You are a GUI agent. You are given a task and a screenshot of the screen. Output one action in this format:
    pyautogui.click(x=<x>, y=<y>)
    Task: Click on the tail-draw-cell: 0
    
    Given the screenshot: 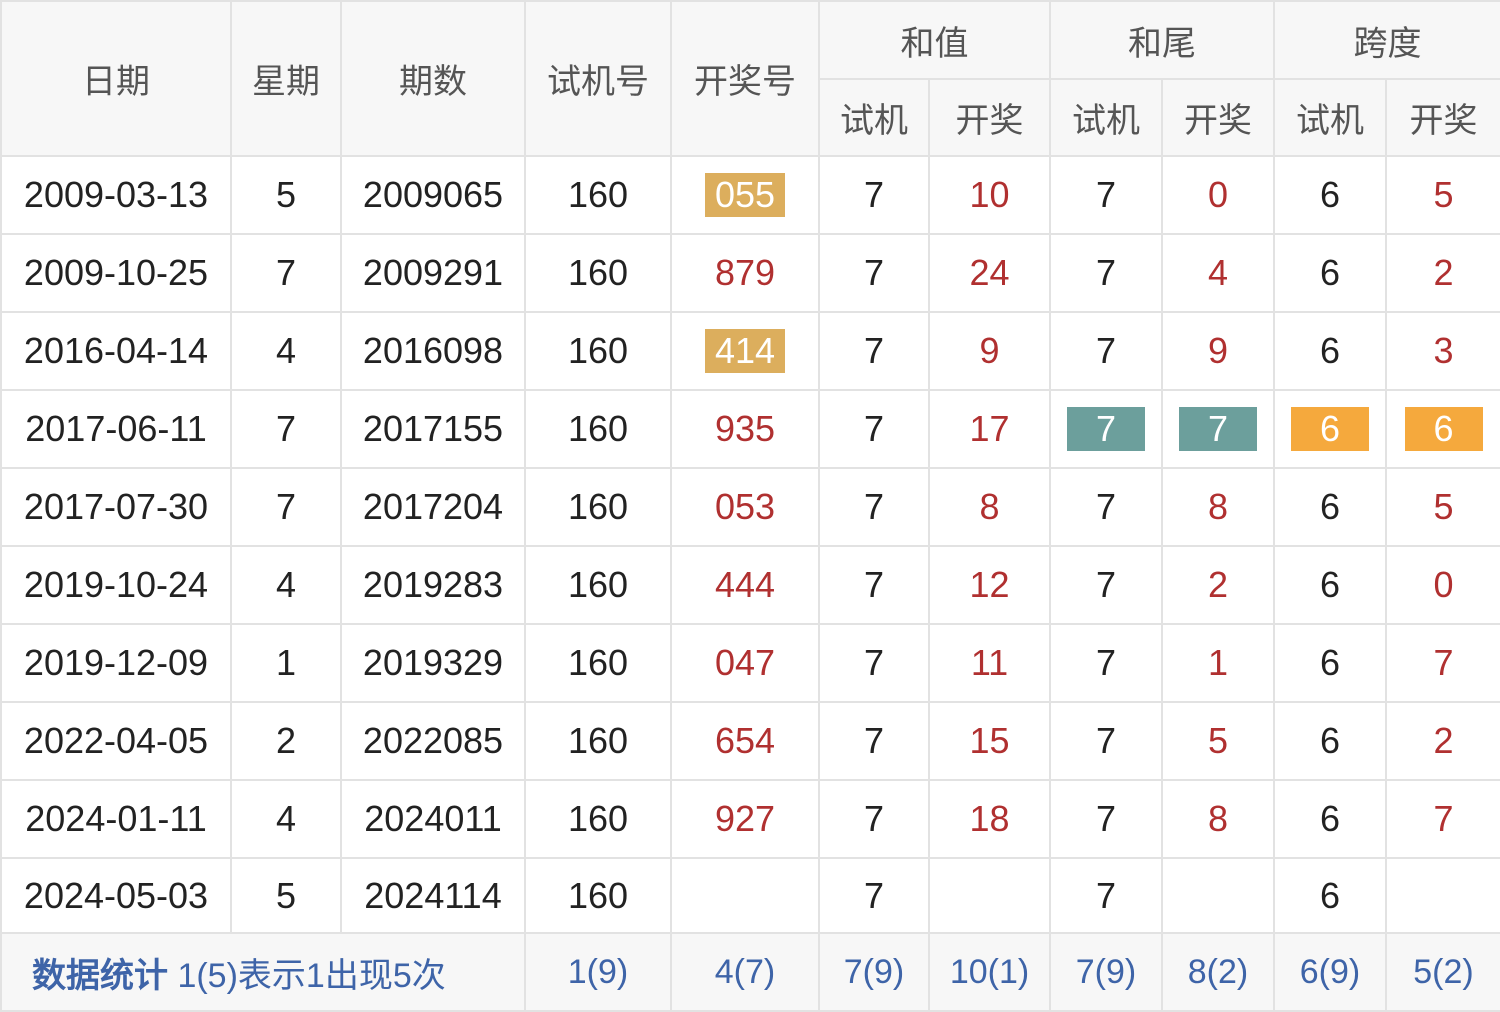 What is the action you would take?
    pyautogui.click(x=1218, y=195)
    